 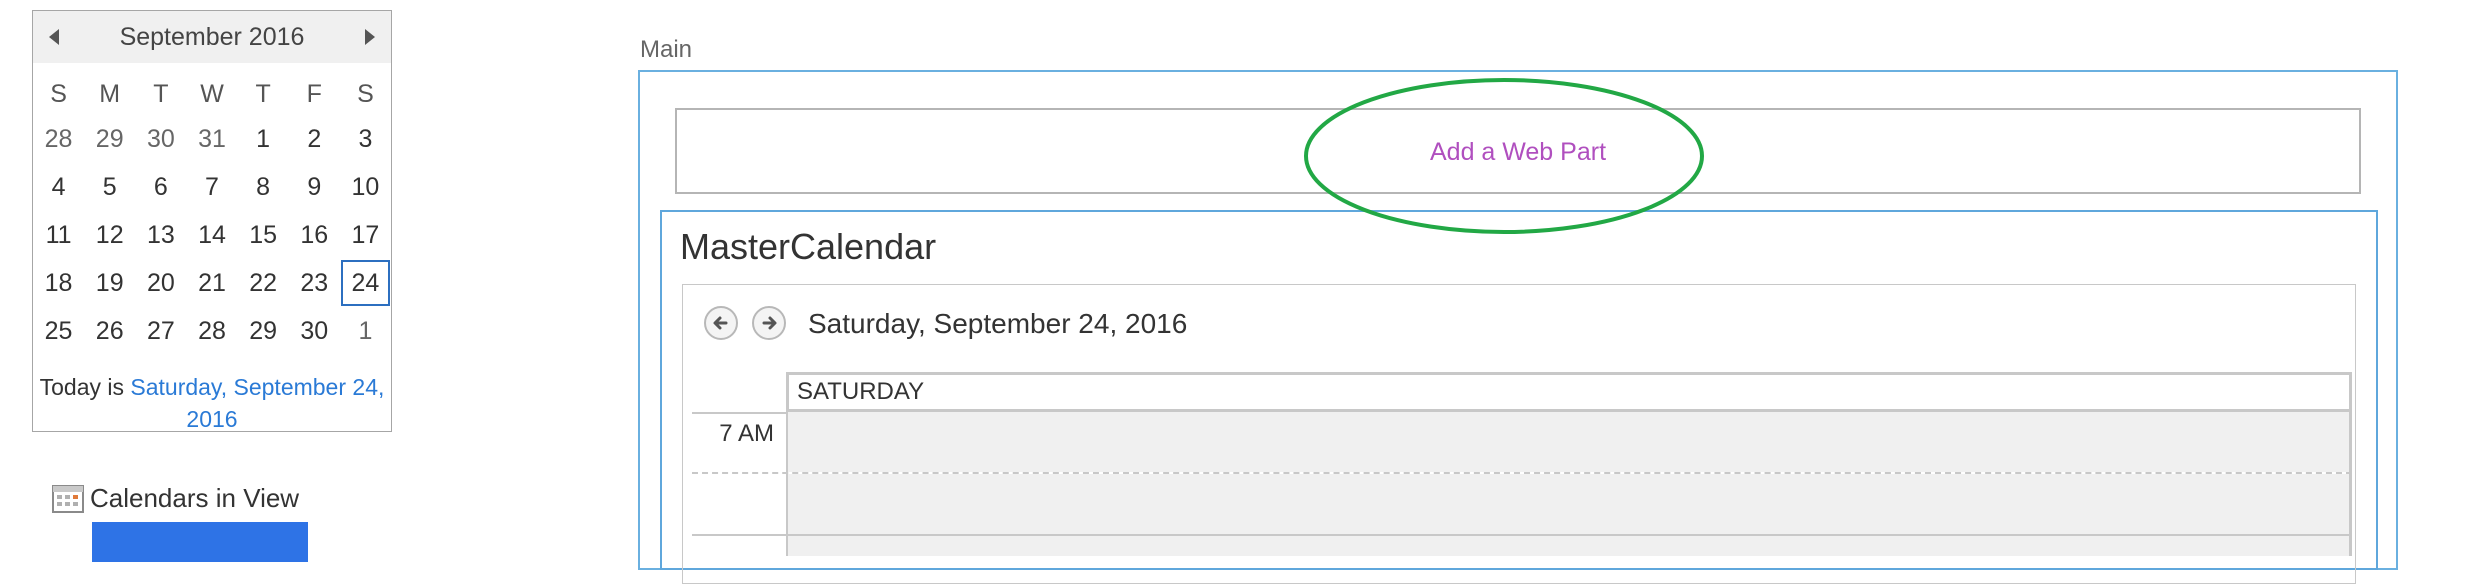 I want to click on next-day-button, so click(x=769, y=323).